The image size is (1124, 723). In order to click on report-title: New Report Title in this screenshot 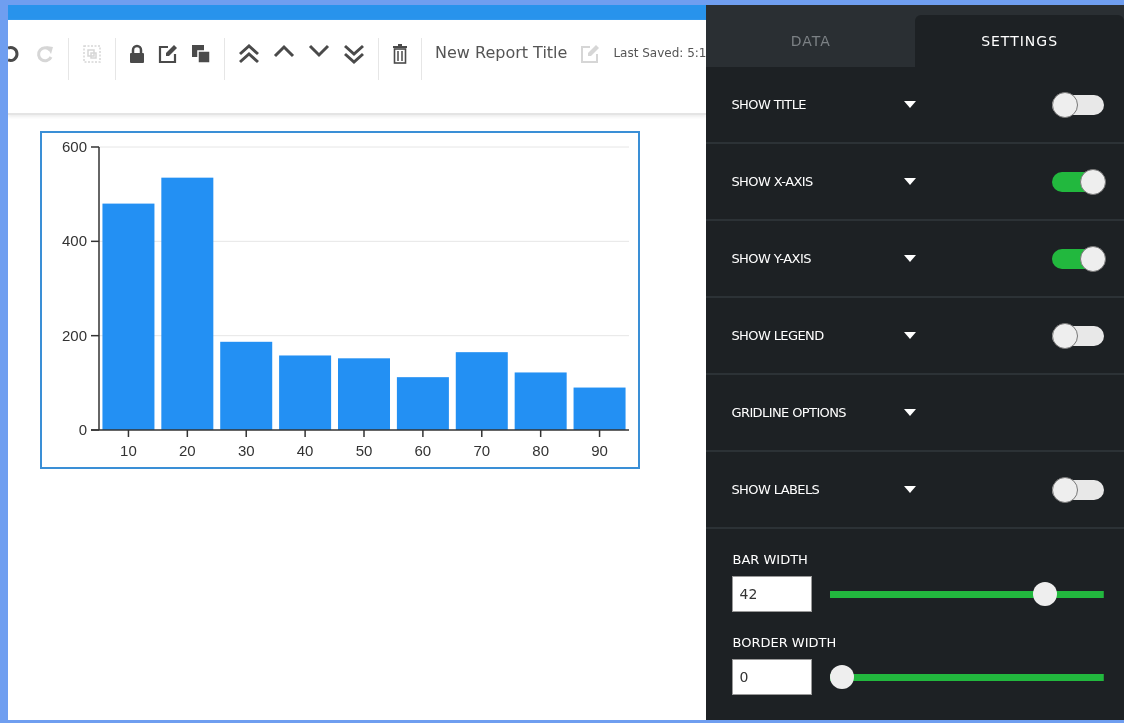, I will do `click(501, 52)`.